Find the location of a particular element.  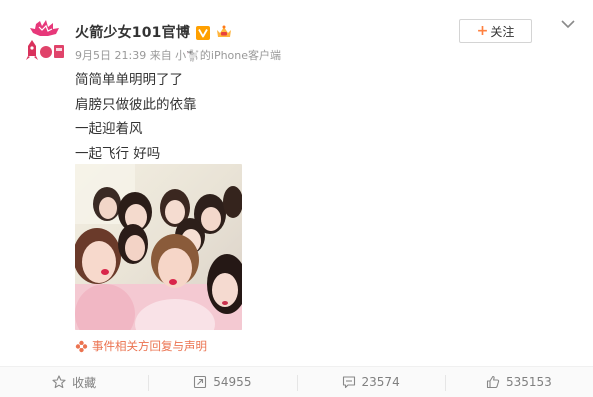

comment-icon is located at coordinates (348, 382).